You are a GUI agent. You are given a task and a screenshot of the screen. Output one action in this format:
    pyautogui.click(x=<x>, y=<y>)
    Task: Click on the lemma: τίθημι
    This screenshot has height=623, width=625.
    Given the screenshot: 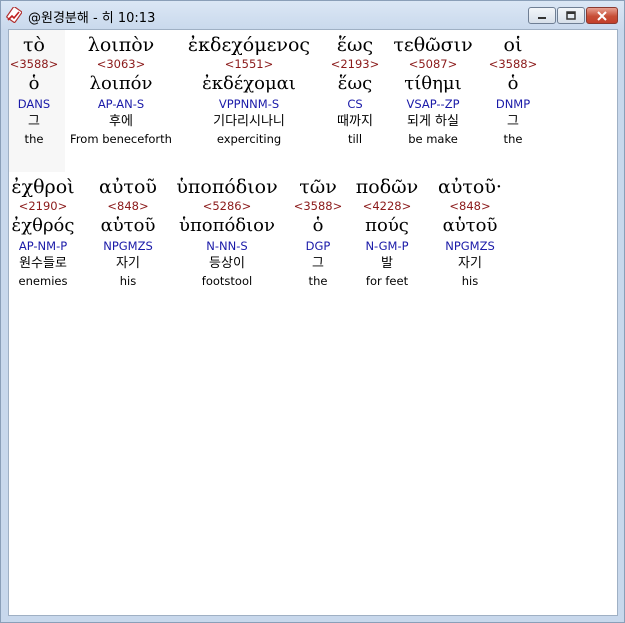 What is the action you would take?
    pyautogui.click(x=433, y=83)
    